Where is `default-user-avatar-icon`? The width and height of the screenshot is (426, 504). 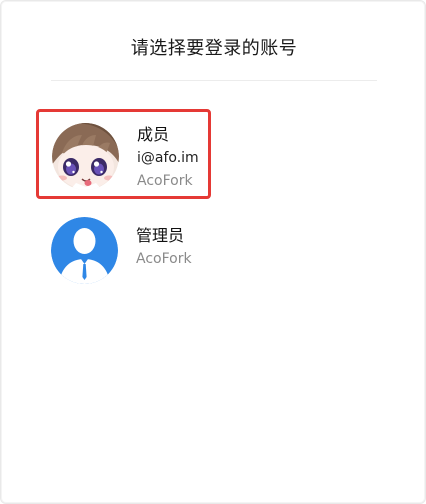 default-user-avatar-icon is located at coordinates (84, 250).